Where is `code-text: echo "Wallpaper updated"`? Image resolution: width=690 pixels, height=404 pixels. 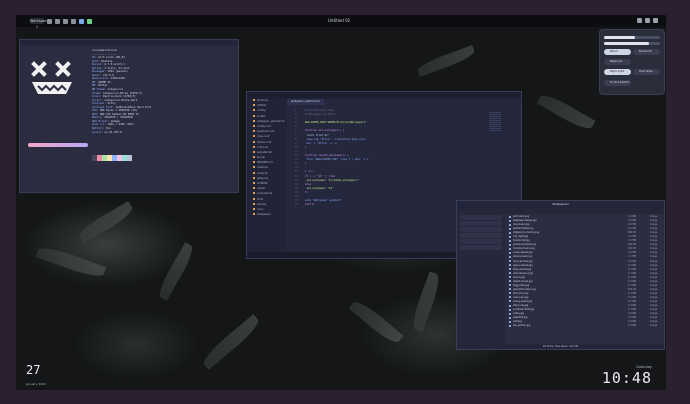 code-text: echo "Wallpaper updated" is located at coordinates (323, 201).